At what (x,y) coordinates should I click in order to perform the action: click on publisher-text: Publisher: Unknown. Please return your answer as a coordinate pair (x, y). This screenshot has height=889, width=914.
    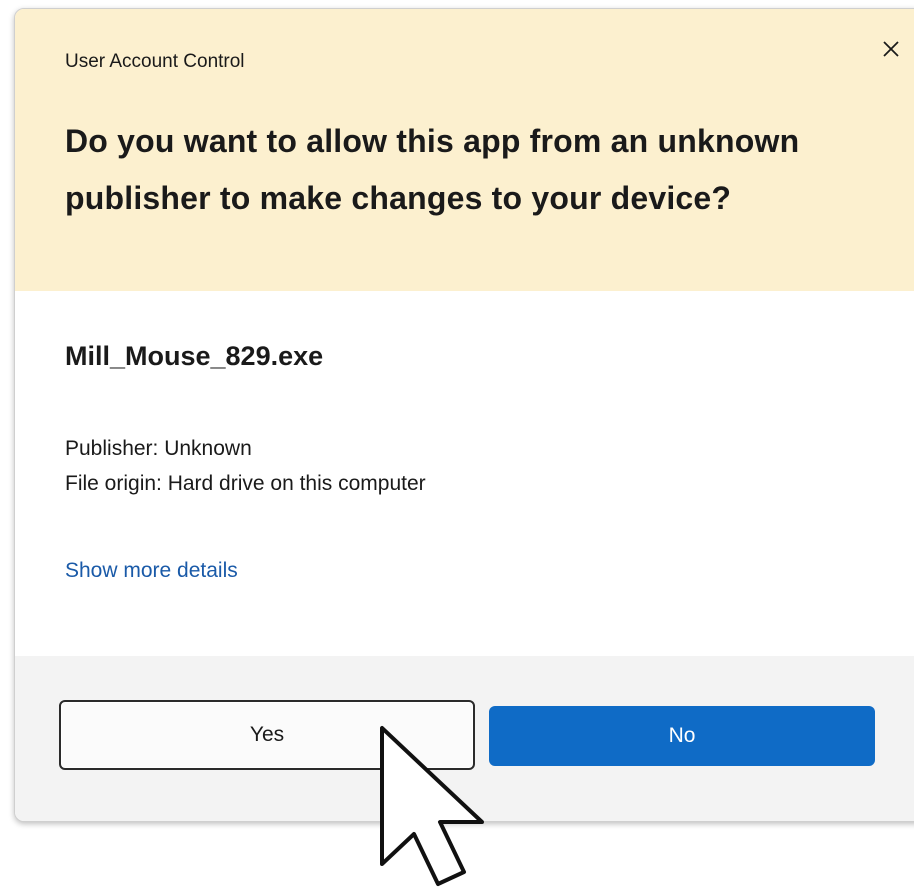
    Looking at the image, I should click on (158, 448).